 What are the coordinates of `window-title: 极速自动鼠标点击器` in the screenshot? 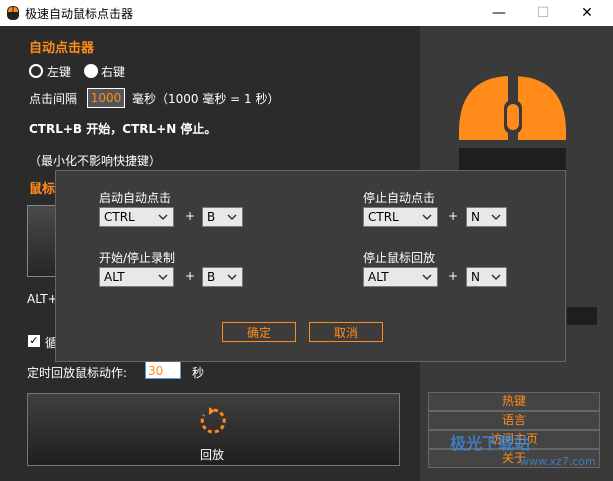 It's located at (79, 14).